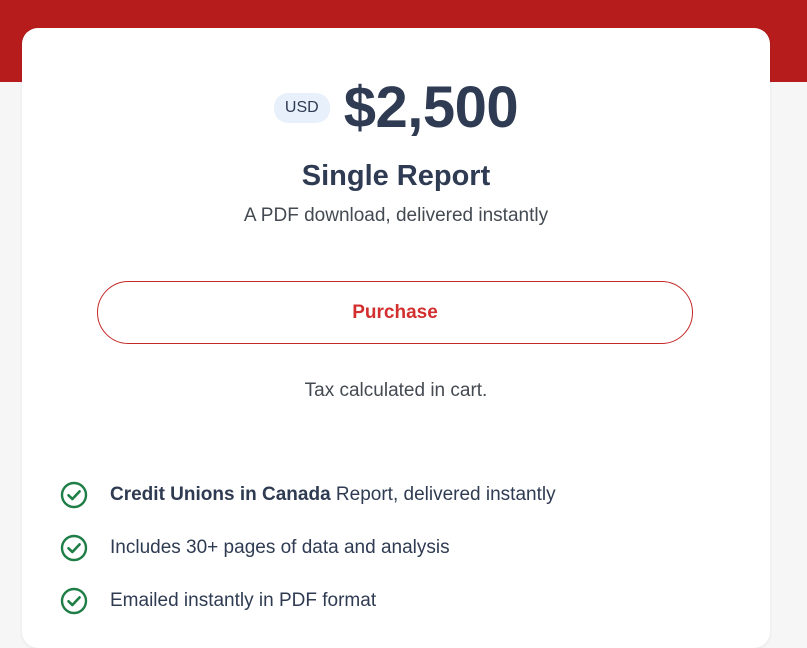  I want to click on feature-item: Emailed instantly in PDF format, so click(308, 600).